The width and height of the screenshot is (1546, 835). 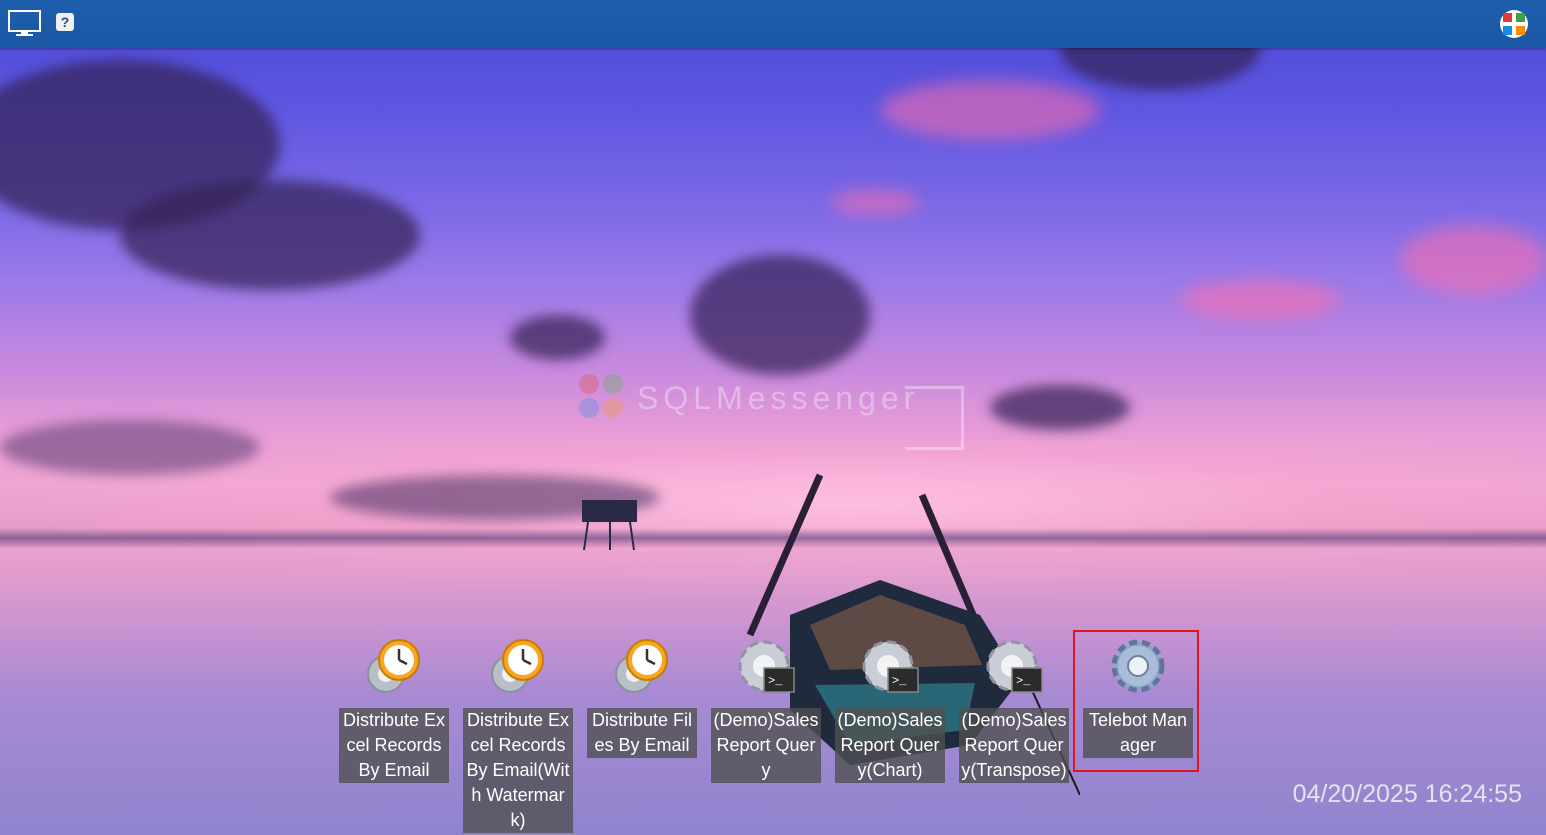 I want to click on shortcut-label: (Demo)Sales Report Query, so click(x=766, y=745).